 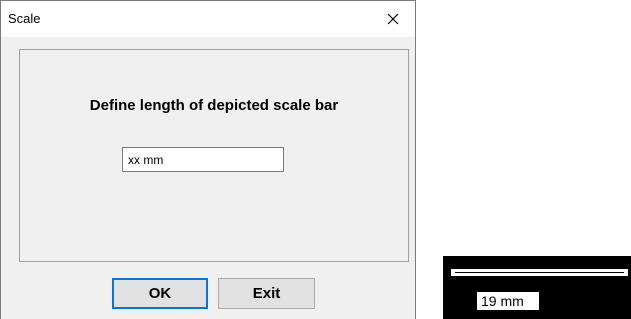 I want to click on scale-bar-preview: 19 mm, so click(x=537, y=287).